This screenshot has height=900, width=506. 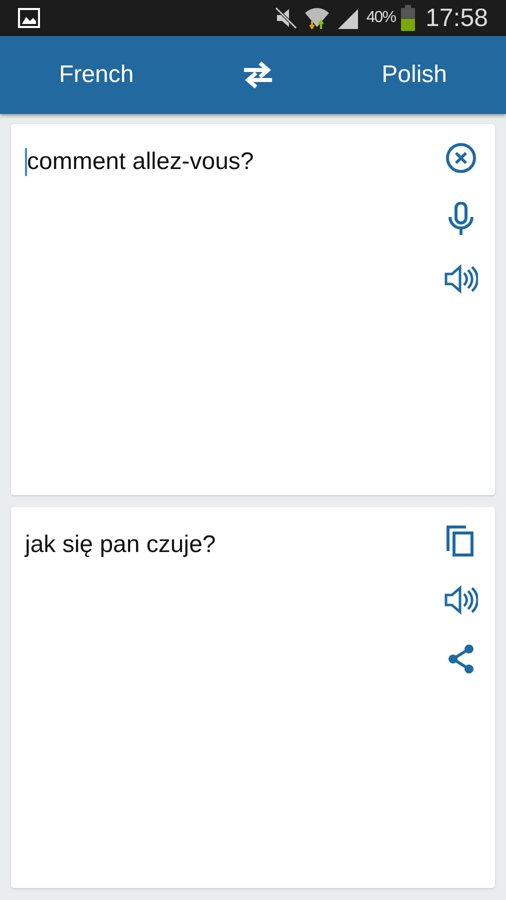 I want to click on battery-icon, so click(x=408, y=18).